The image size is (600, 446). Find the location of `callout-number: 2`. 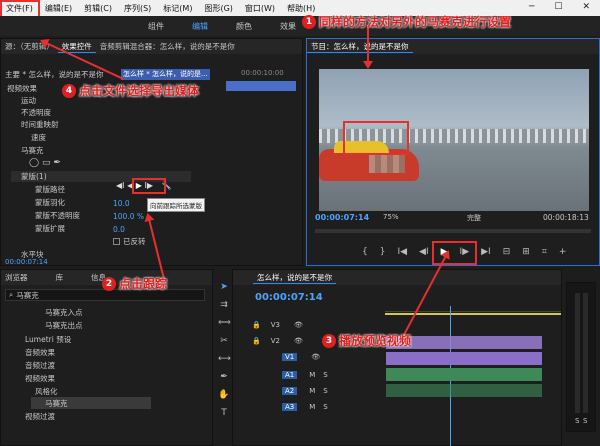

callout-number: 2 is located at coordinates (109, 283).